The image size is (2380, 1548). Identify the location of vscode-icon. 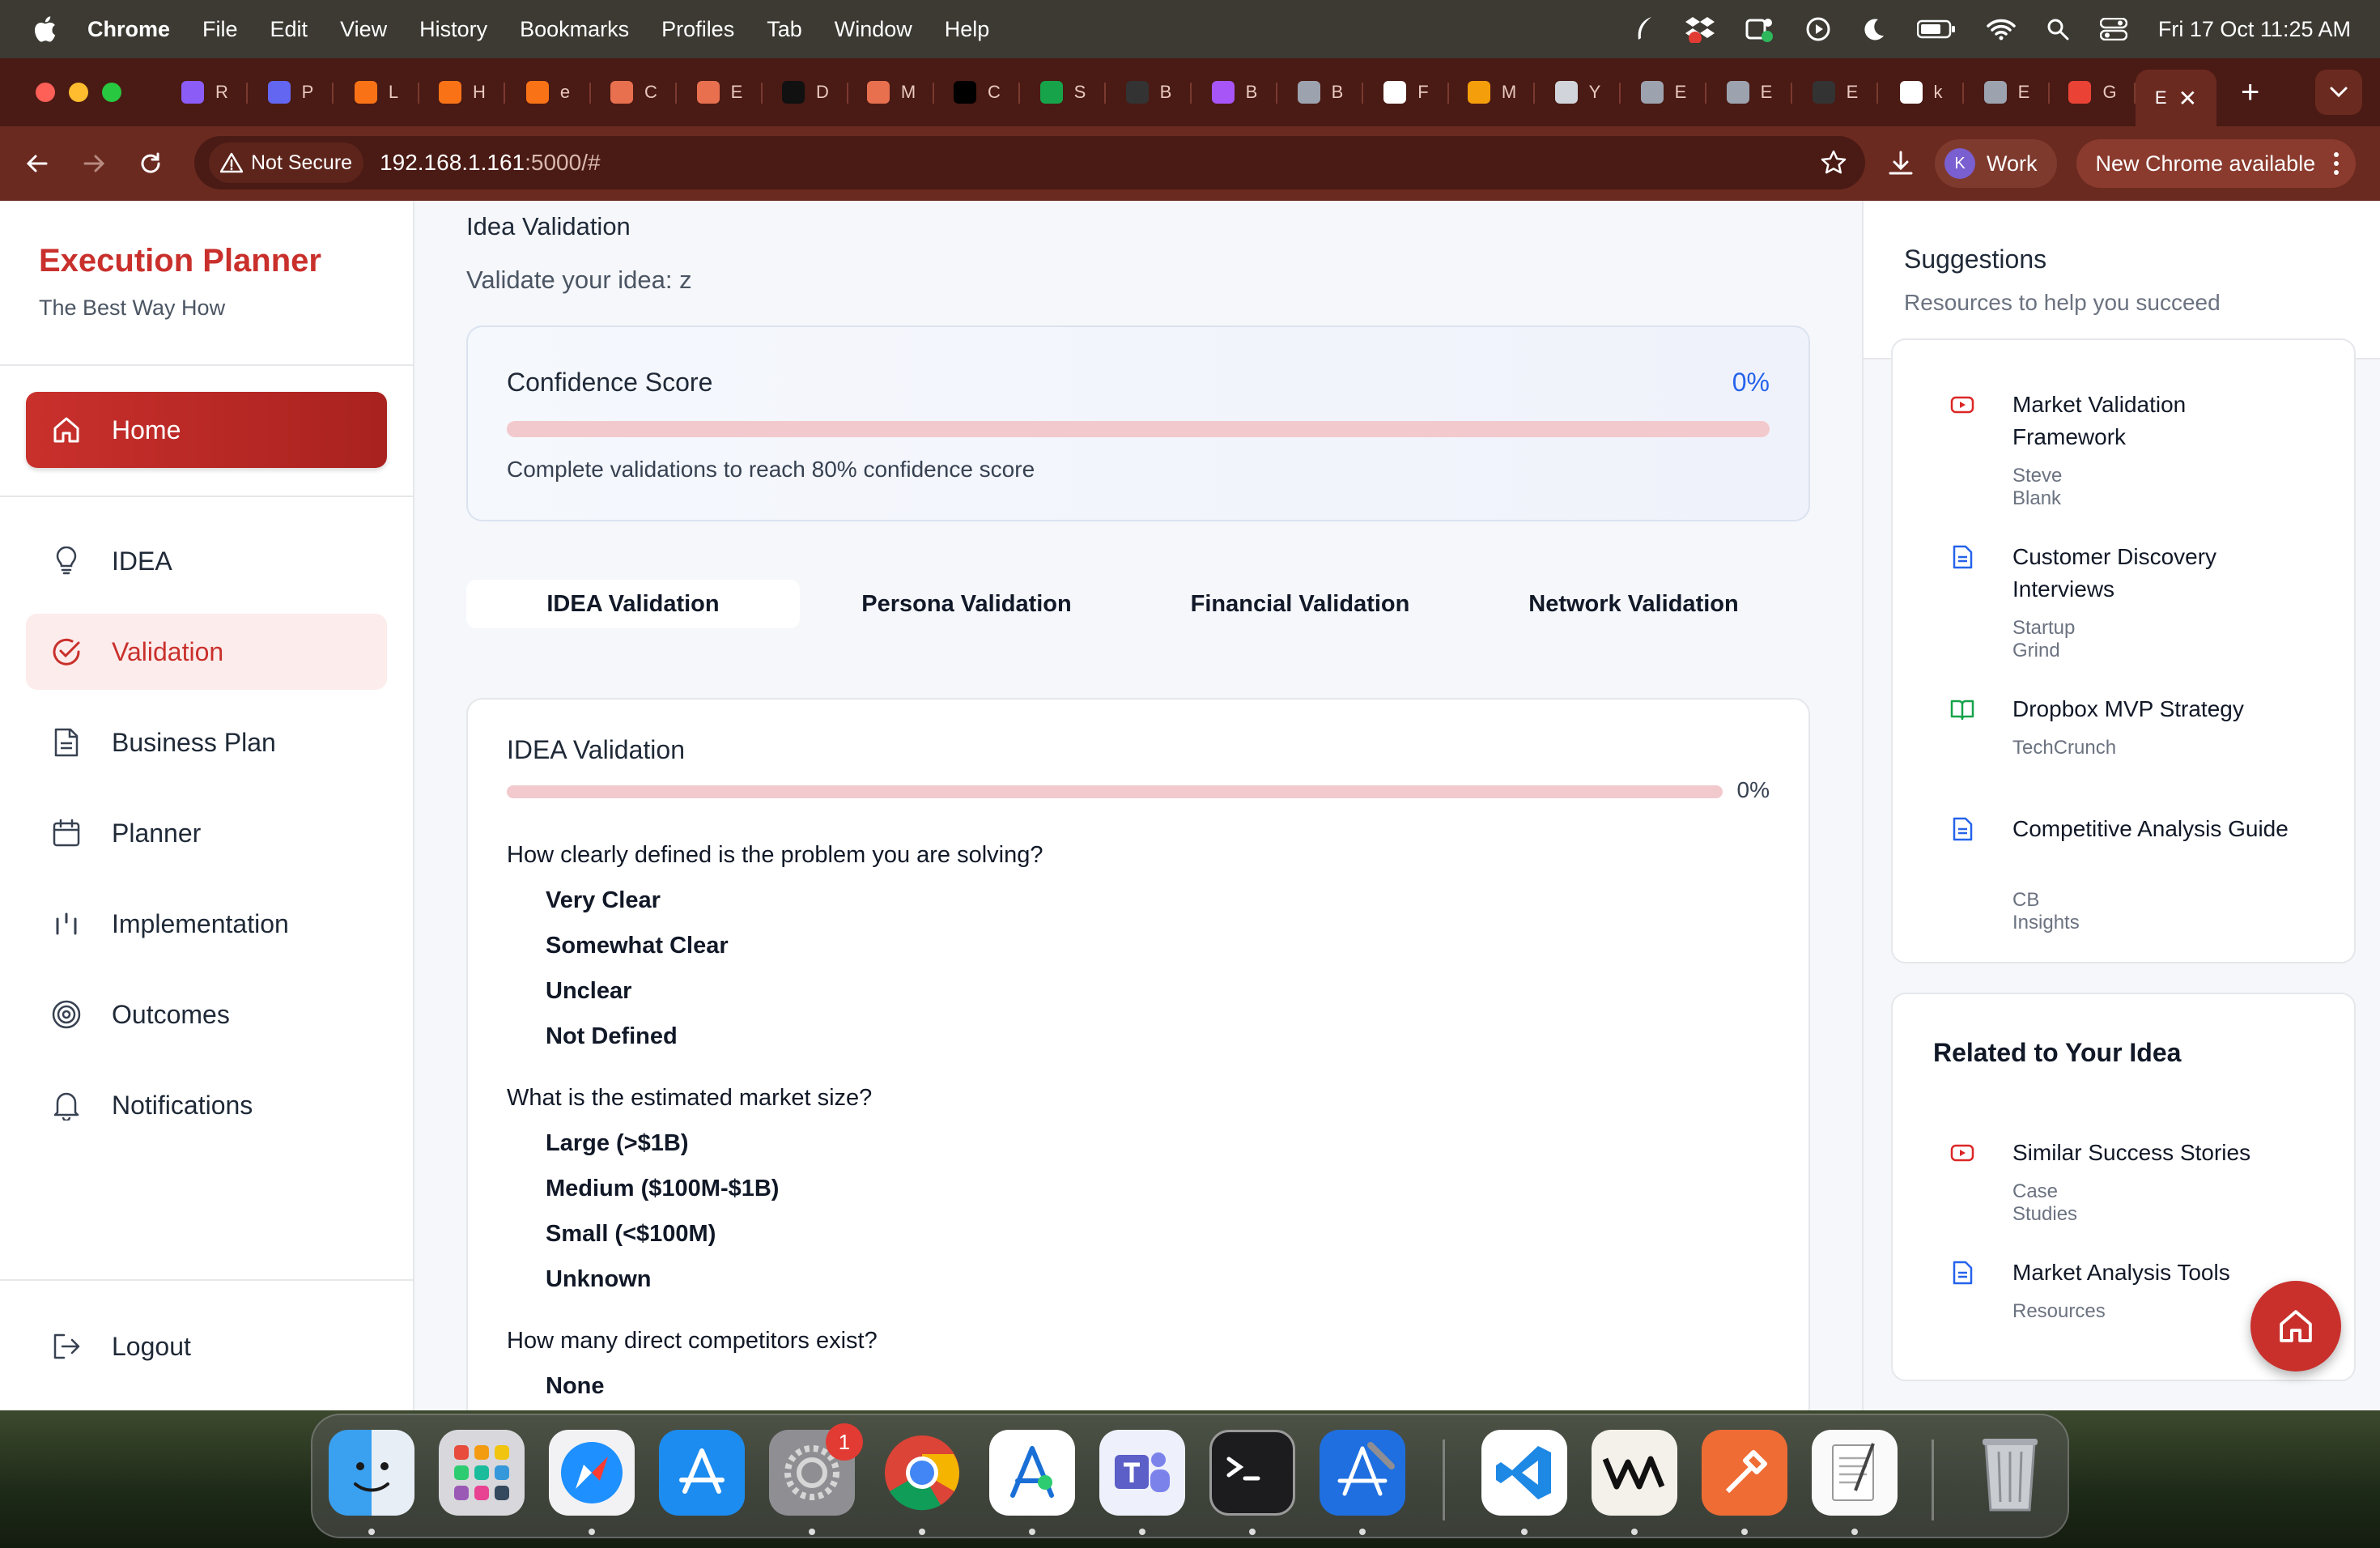
(1524, 1473).